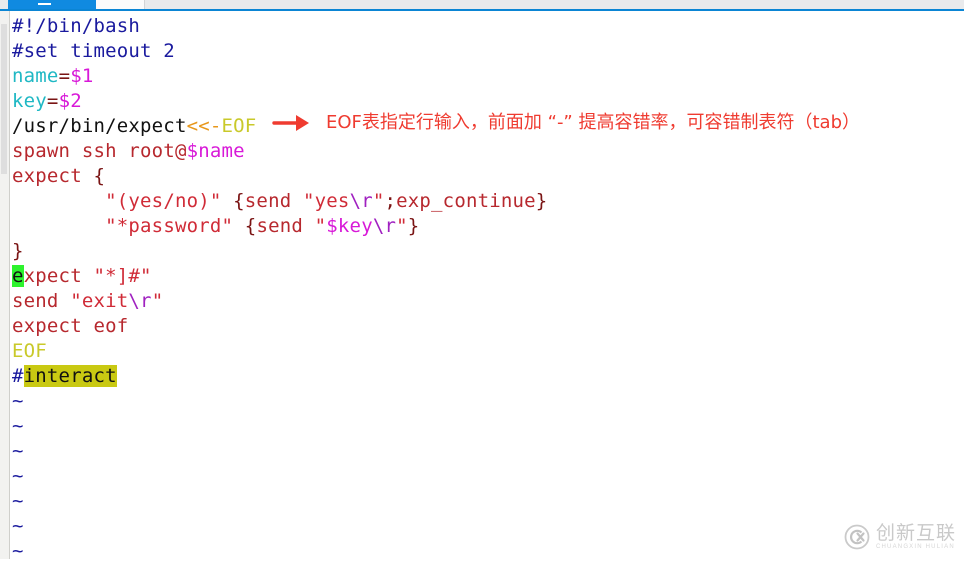  I want to click on editor-line: expect eof, so click(70, 326).